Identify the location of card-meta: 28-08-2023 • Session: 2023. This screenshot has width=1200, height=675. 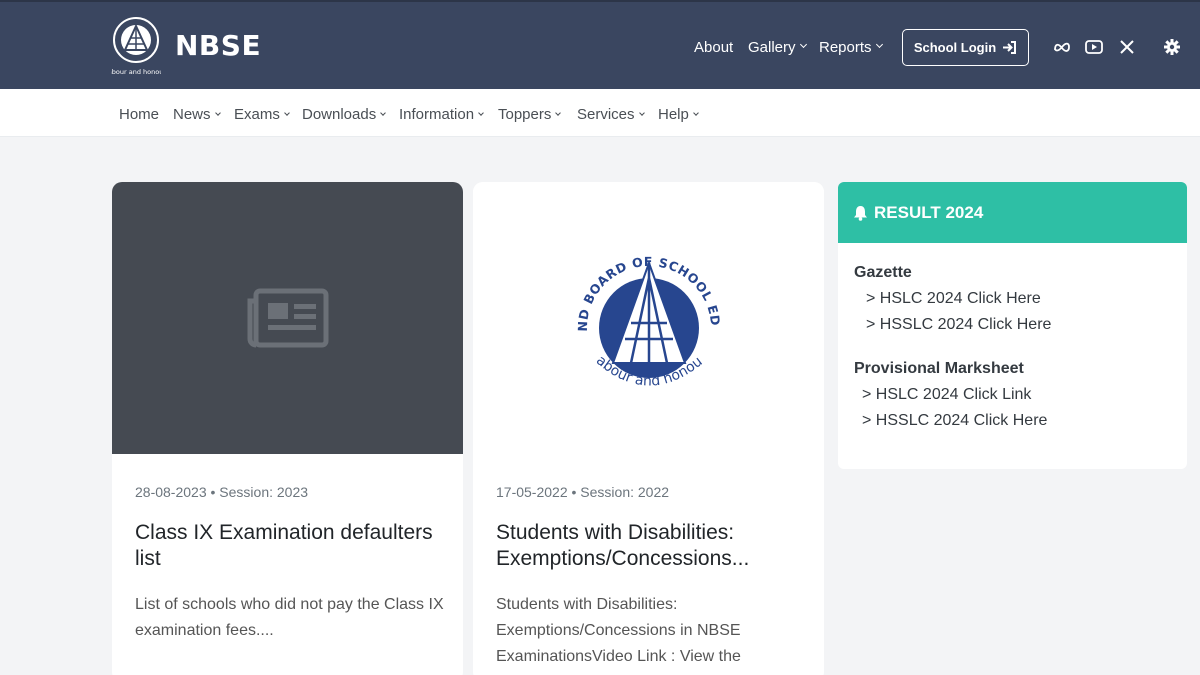
(222, 492).